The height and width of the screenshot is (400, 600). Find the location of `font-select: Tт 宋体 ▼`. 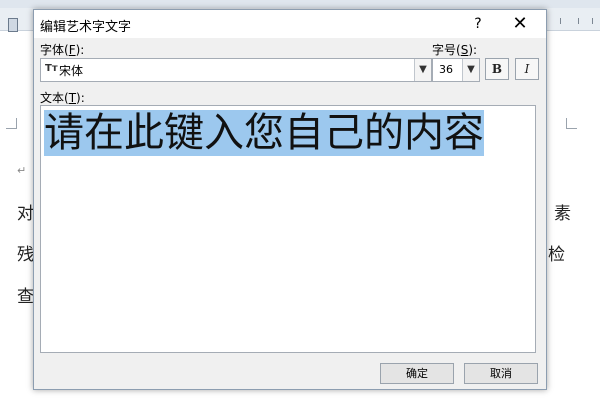

font-select: Tт 宋体 ▼ is located at coordinates (236, 70).